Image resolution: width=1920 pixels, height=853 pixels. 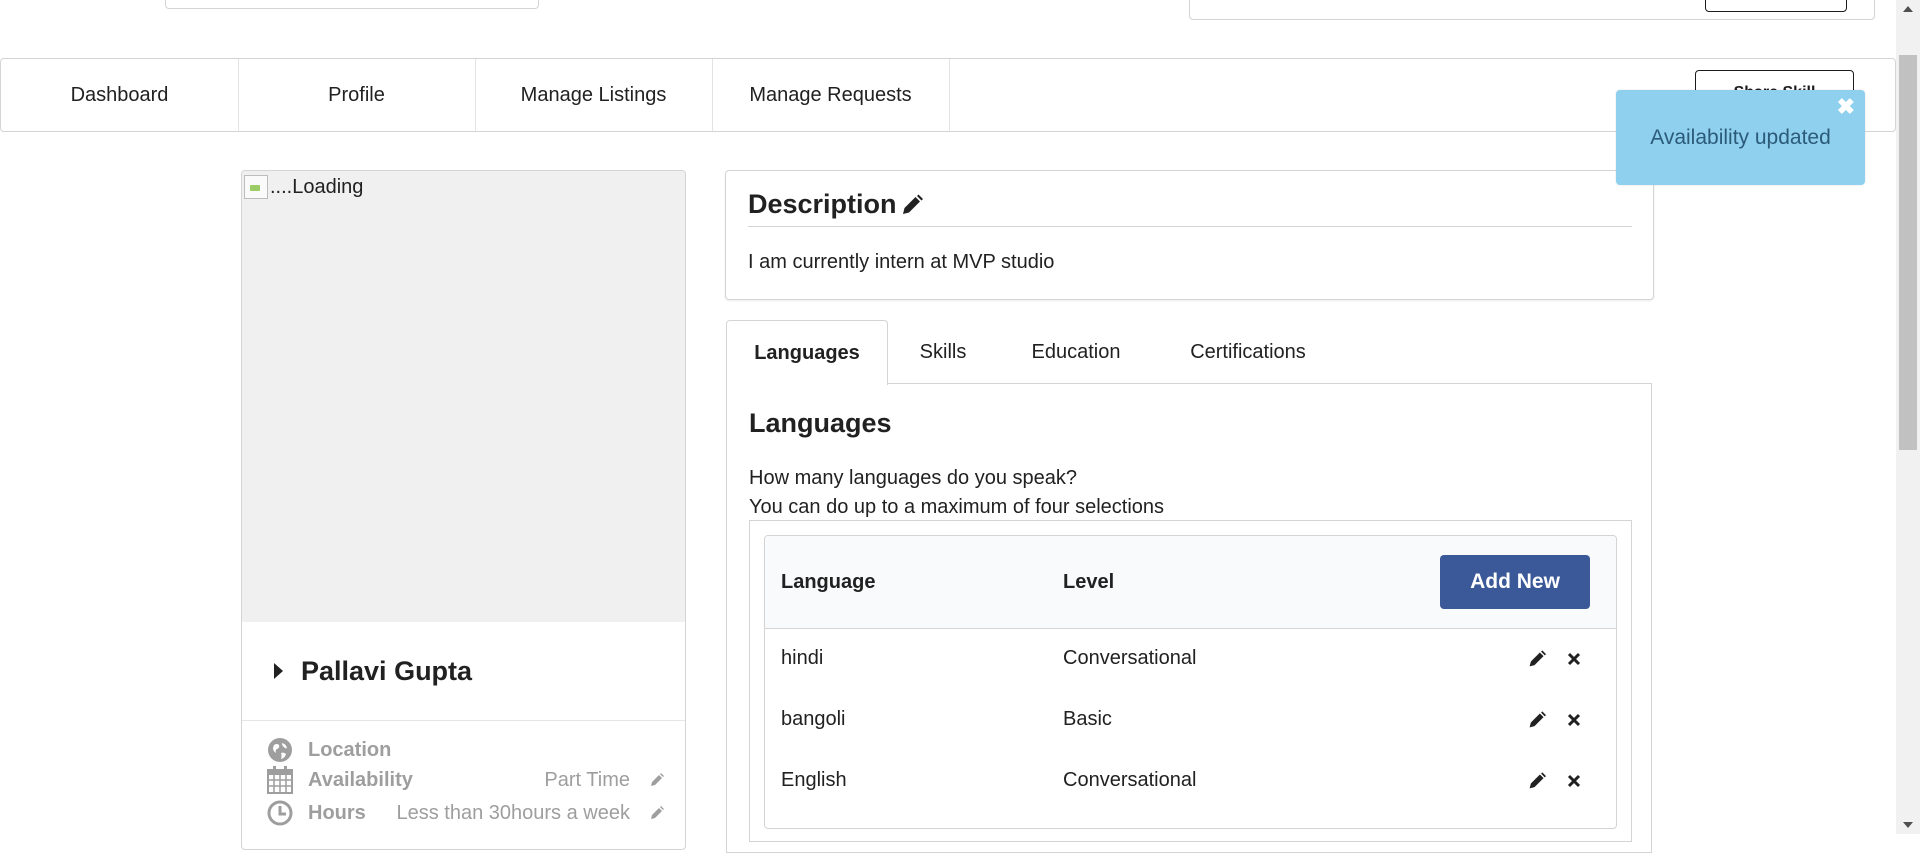 I want to click on description-text: I am currently intern at MVP studio, so click(x=901, y=262).